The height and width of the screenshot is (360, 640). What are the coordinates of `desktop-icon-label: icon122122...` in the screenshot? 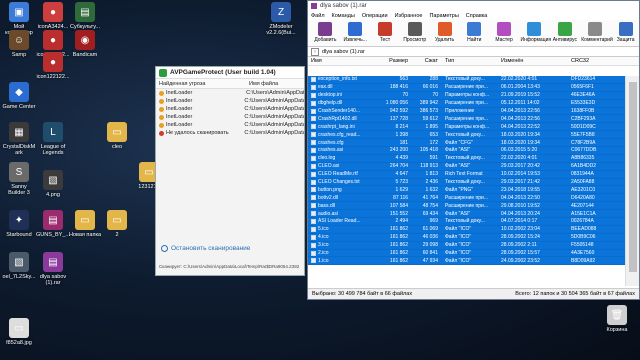 It's located at (53, 77).